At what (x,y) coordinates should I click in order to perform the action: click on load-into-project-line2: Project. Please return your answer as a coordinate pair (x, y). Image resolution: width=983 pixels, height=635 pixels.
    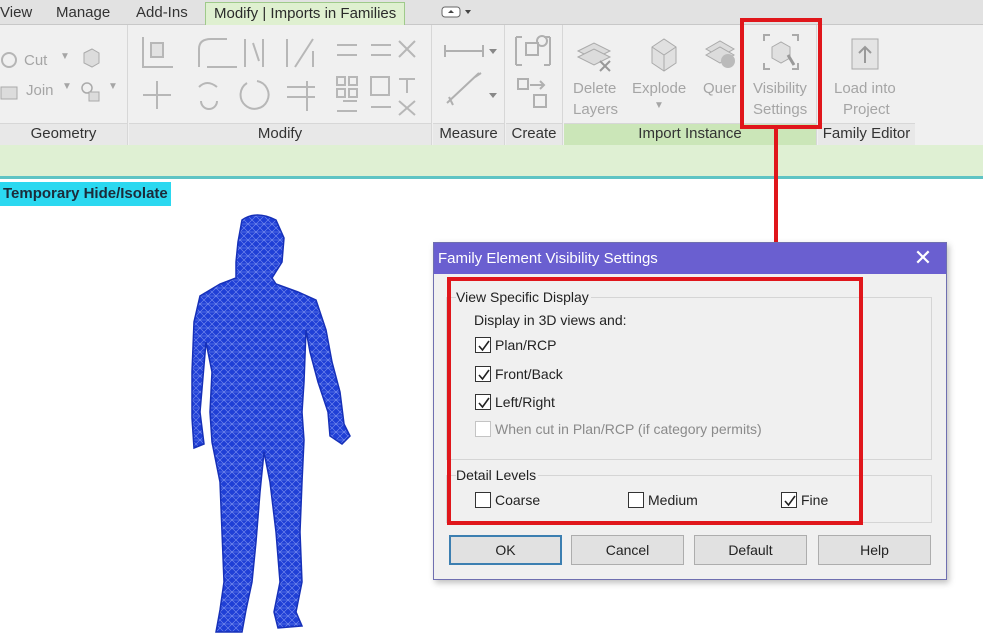
    Looking at the image, I should click on (866, 109).